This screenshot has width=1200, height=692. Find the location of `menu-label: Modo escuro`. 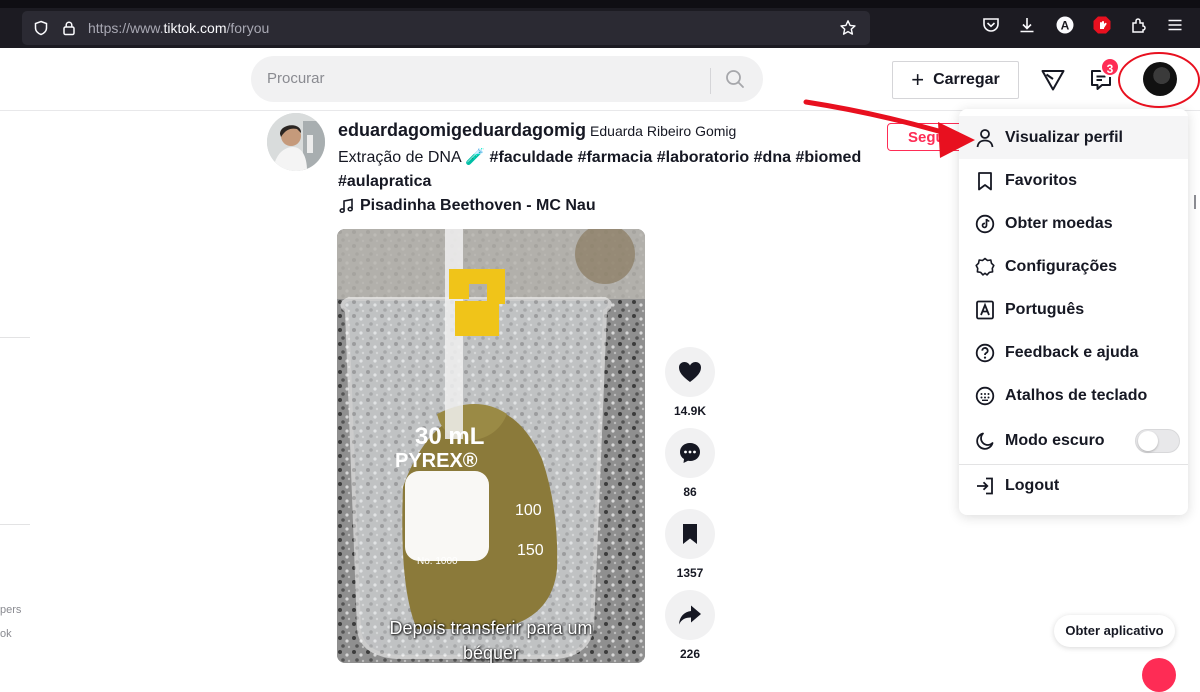

menu-label: Modo escuro is located at coordinates (1055, 440).